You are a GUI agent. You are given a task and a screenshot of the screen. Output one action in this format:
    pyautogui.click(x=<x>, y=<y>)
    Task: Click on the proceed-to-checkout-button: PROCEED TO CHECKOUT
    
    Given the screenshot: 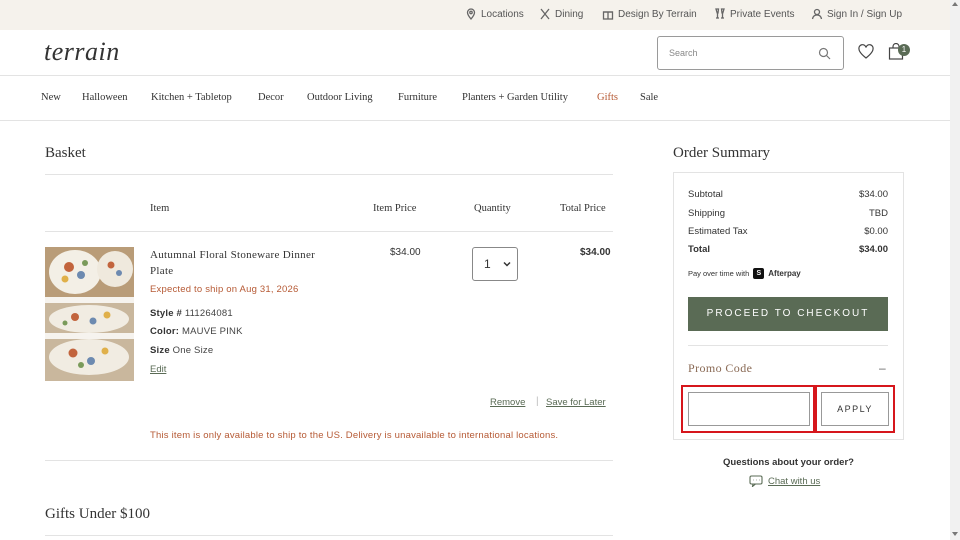 What is the action you would take?
    pyautogui.click(x=788, y=314)
    